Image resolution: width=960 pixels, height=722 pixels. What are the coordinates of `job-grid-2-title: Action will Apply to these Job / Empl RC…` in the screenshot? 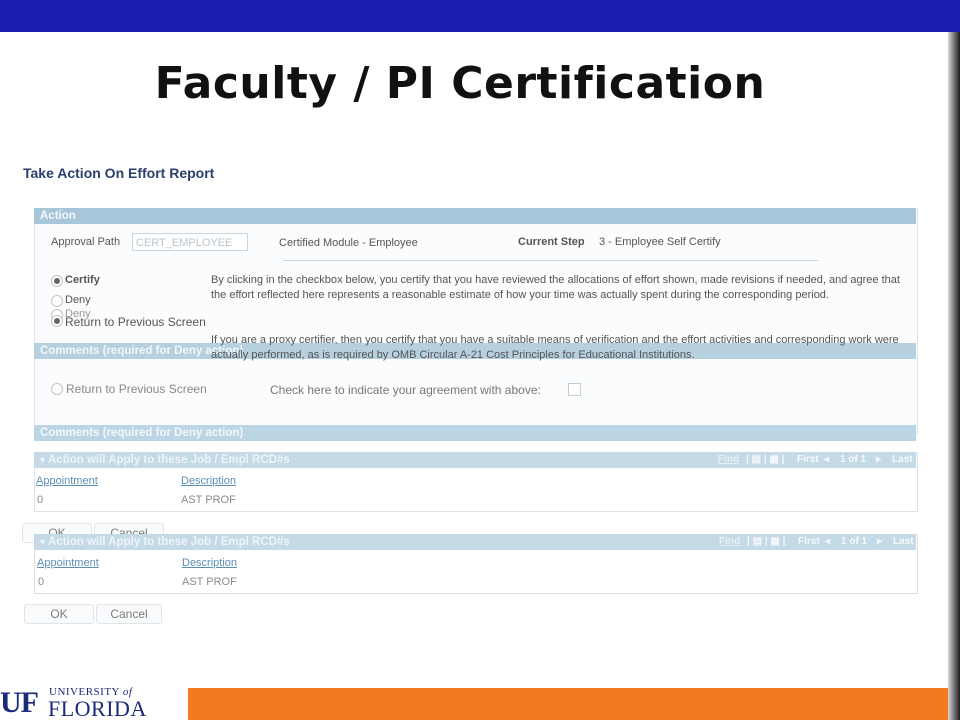 It's located at (169, 542).